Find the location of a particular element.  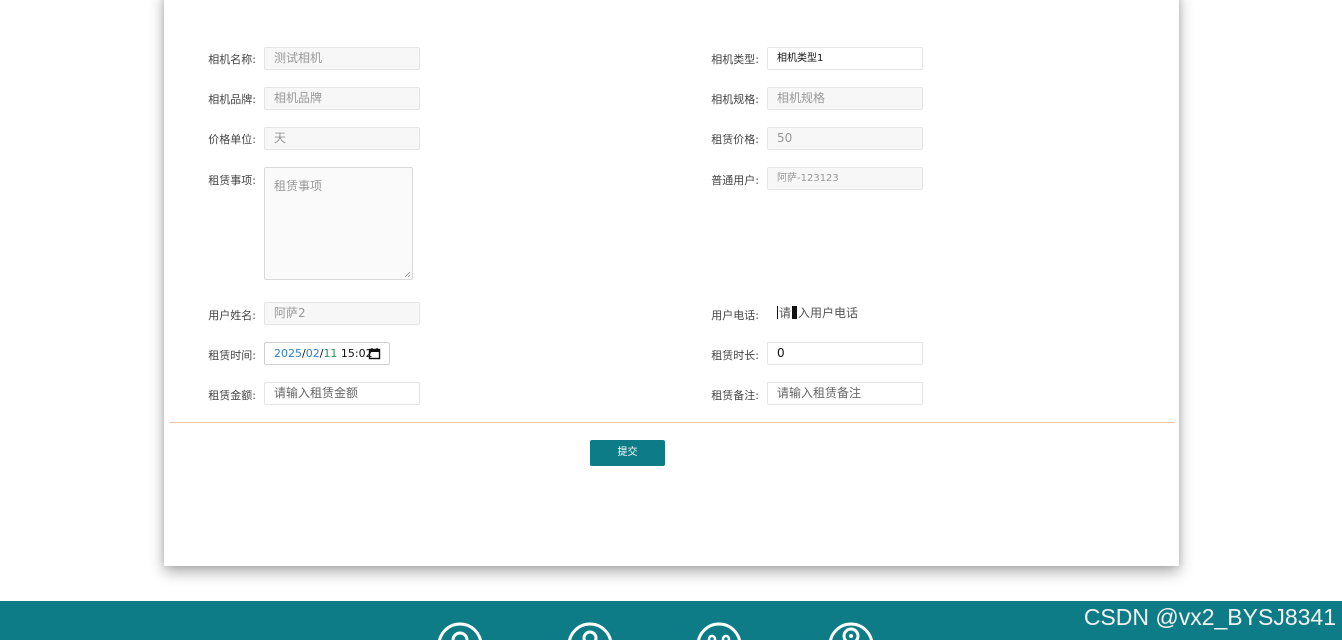

rental-duration-field: 0 is located at coordinates (845, 353).